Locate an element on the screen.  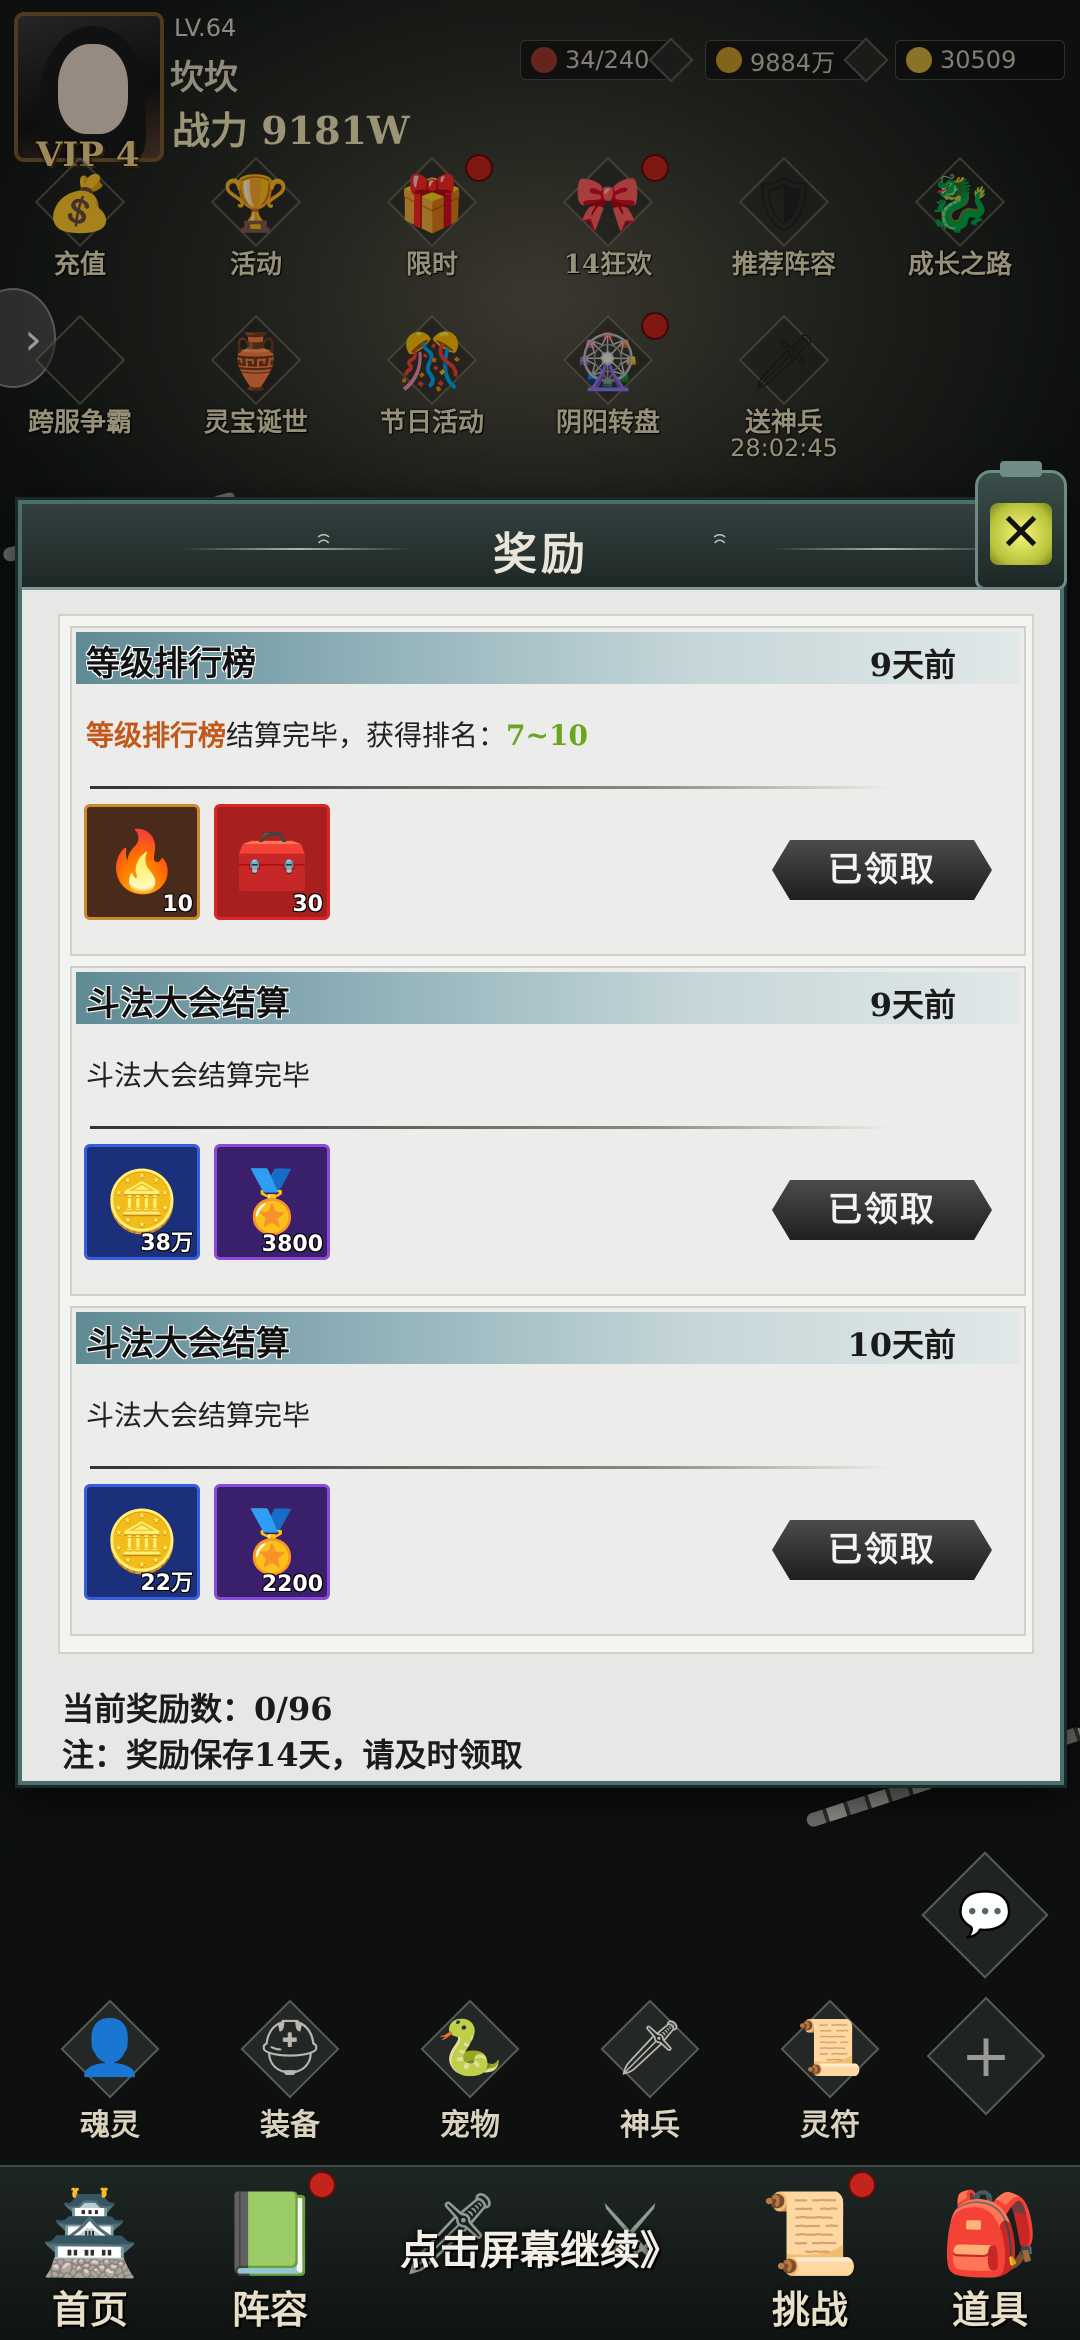
reward-card: 等级排行榜 9天前 等级排行榜结算完毕，获得排名：7~10 🔥 10 🧰 30 已领取 is located at coordinates (548, 791).